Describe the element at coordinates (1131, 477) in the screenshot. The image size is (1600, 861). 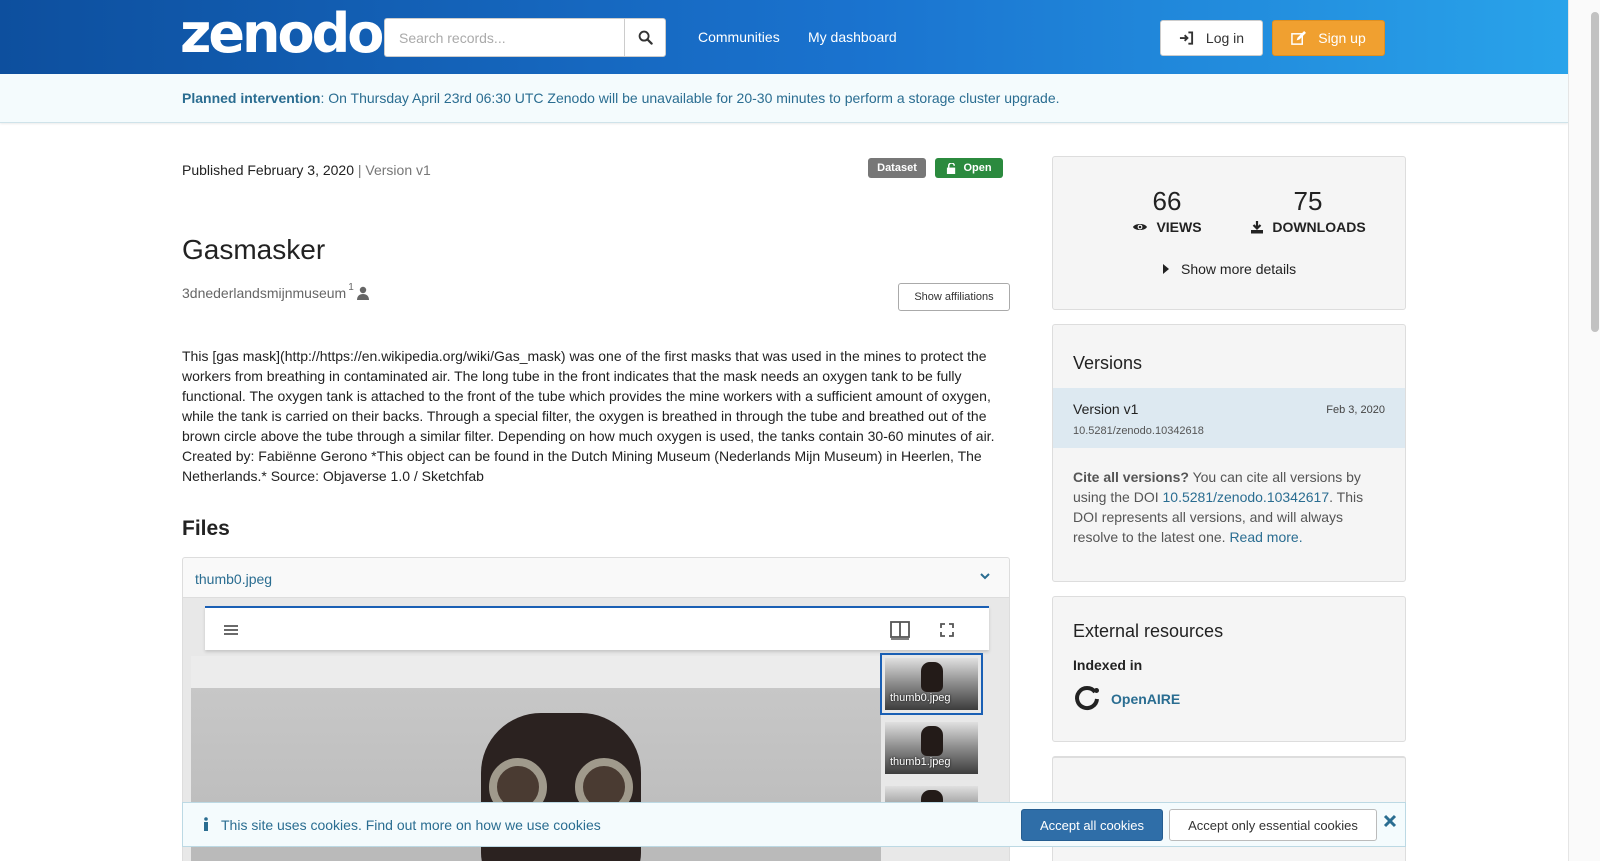
I see `cite-title: Cite all versions?` at that location.